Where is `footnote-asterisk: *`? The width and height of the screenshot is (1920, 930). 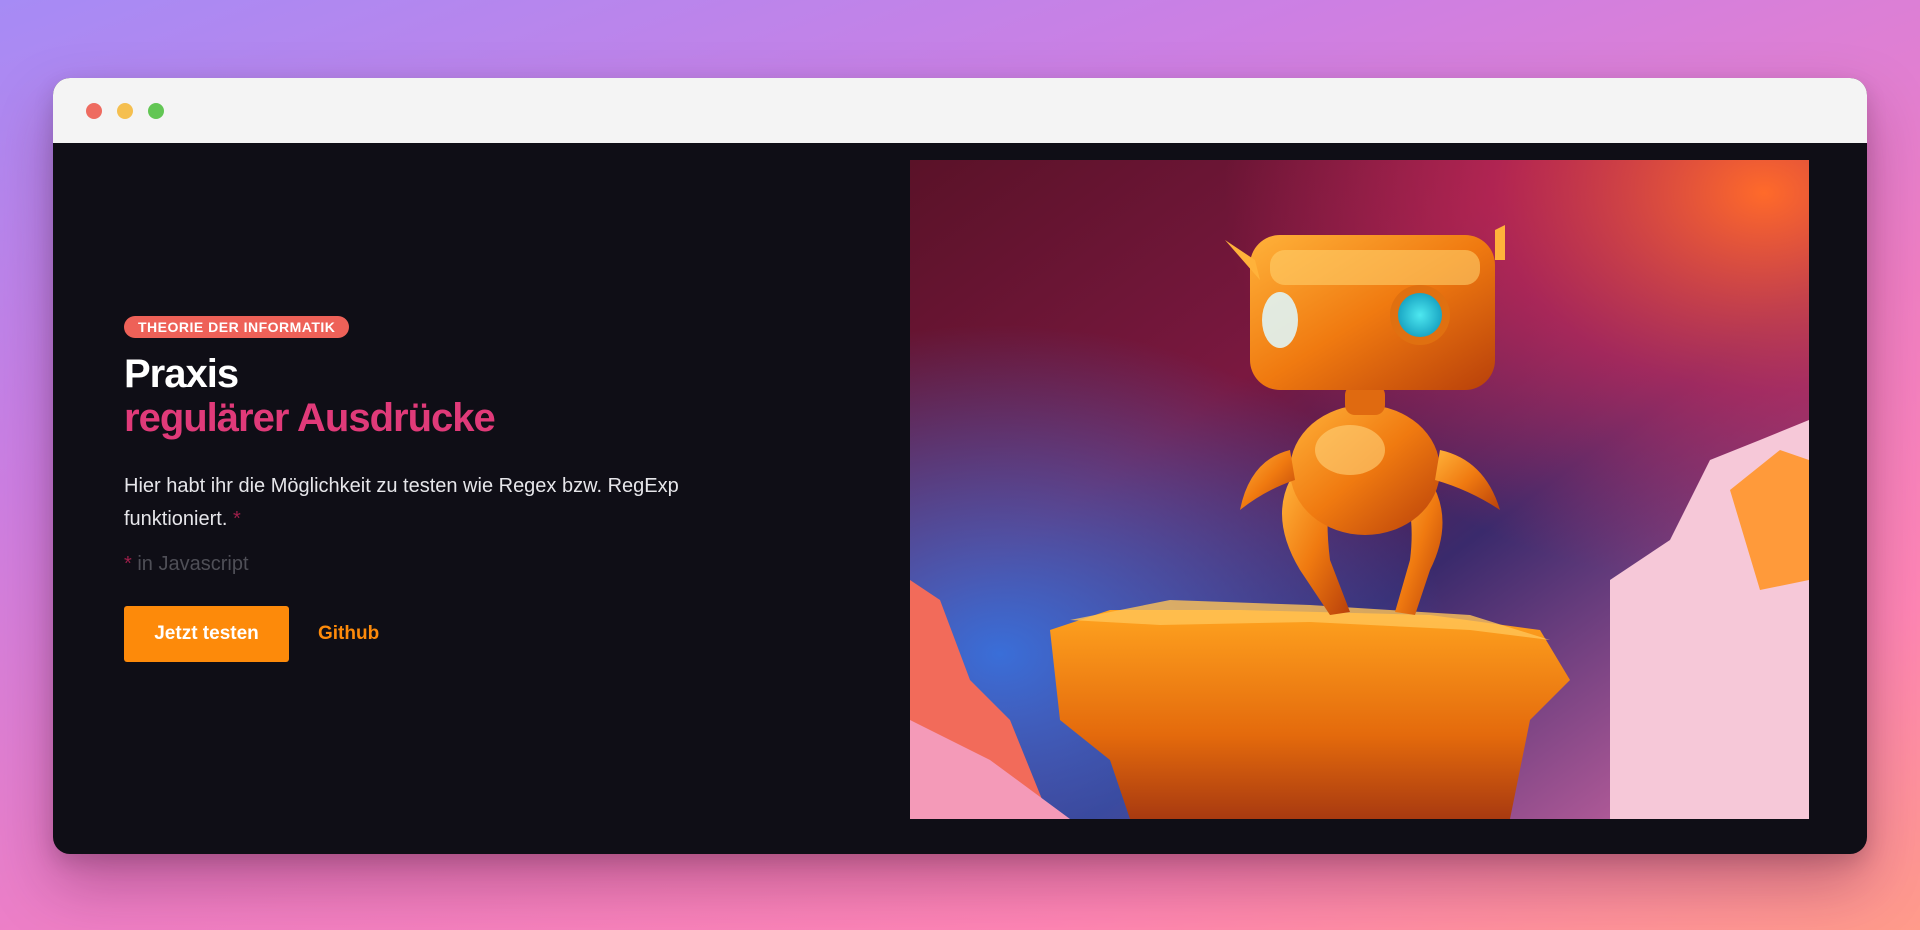
footnote-asterisk: * is located at coordinates (128, 564).